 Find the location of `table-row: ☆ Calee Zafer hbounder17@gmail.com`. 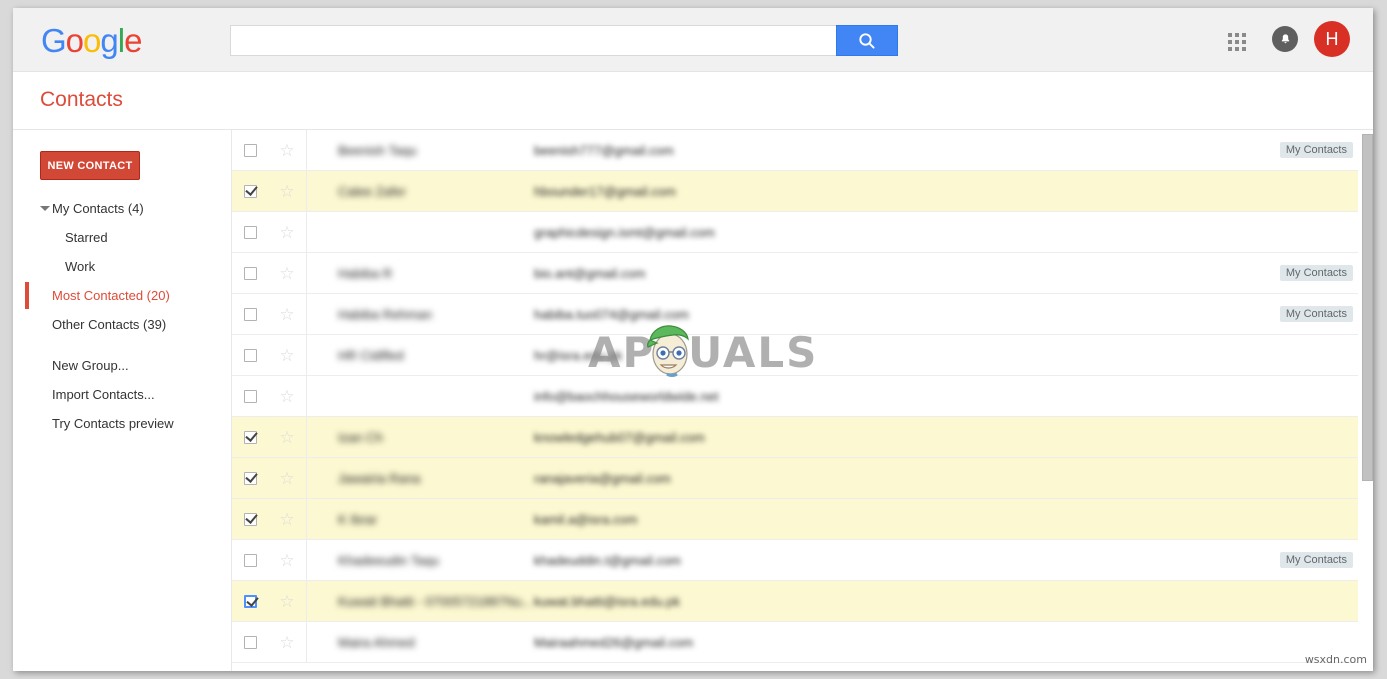

table-row: ☆ Calee Zafer hbounder17@gmail.com is located at coordinates (795, 191).